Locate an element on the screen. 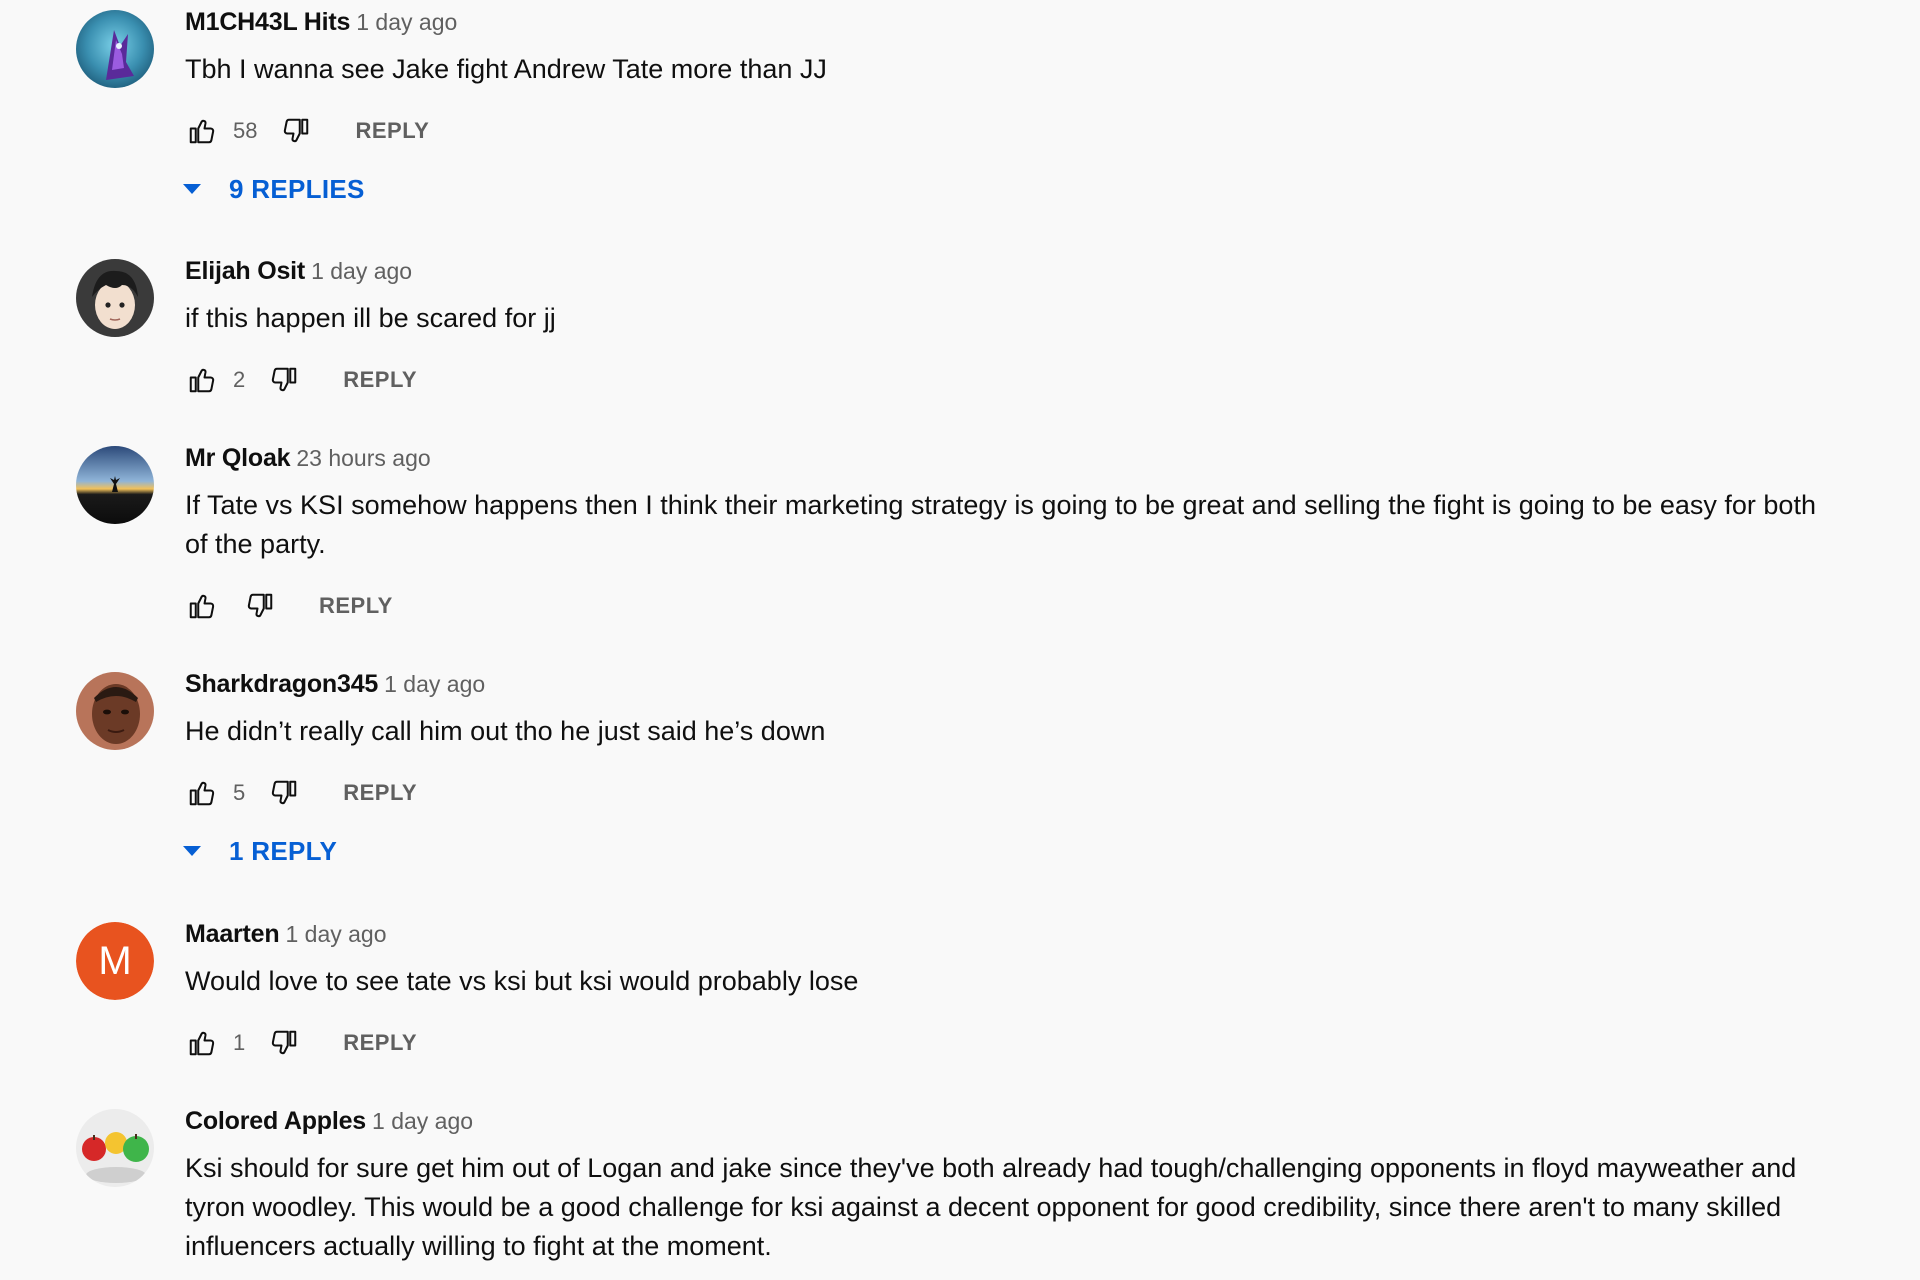  comment-timestamp: 23 hours ago is located at coordinates (363, 458).